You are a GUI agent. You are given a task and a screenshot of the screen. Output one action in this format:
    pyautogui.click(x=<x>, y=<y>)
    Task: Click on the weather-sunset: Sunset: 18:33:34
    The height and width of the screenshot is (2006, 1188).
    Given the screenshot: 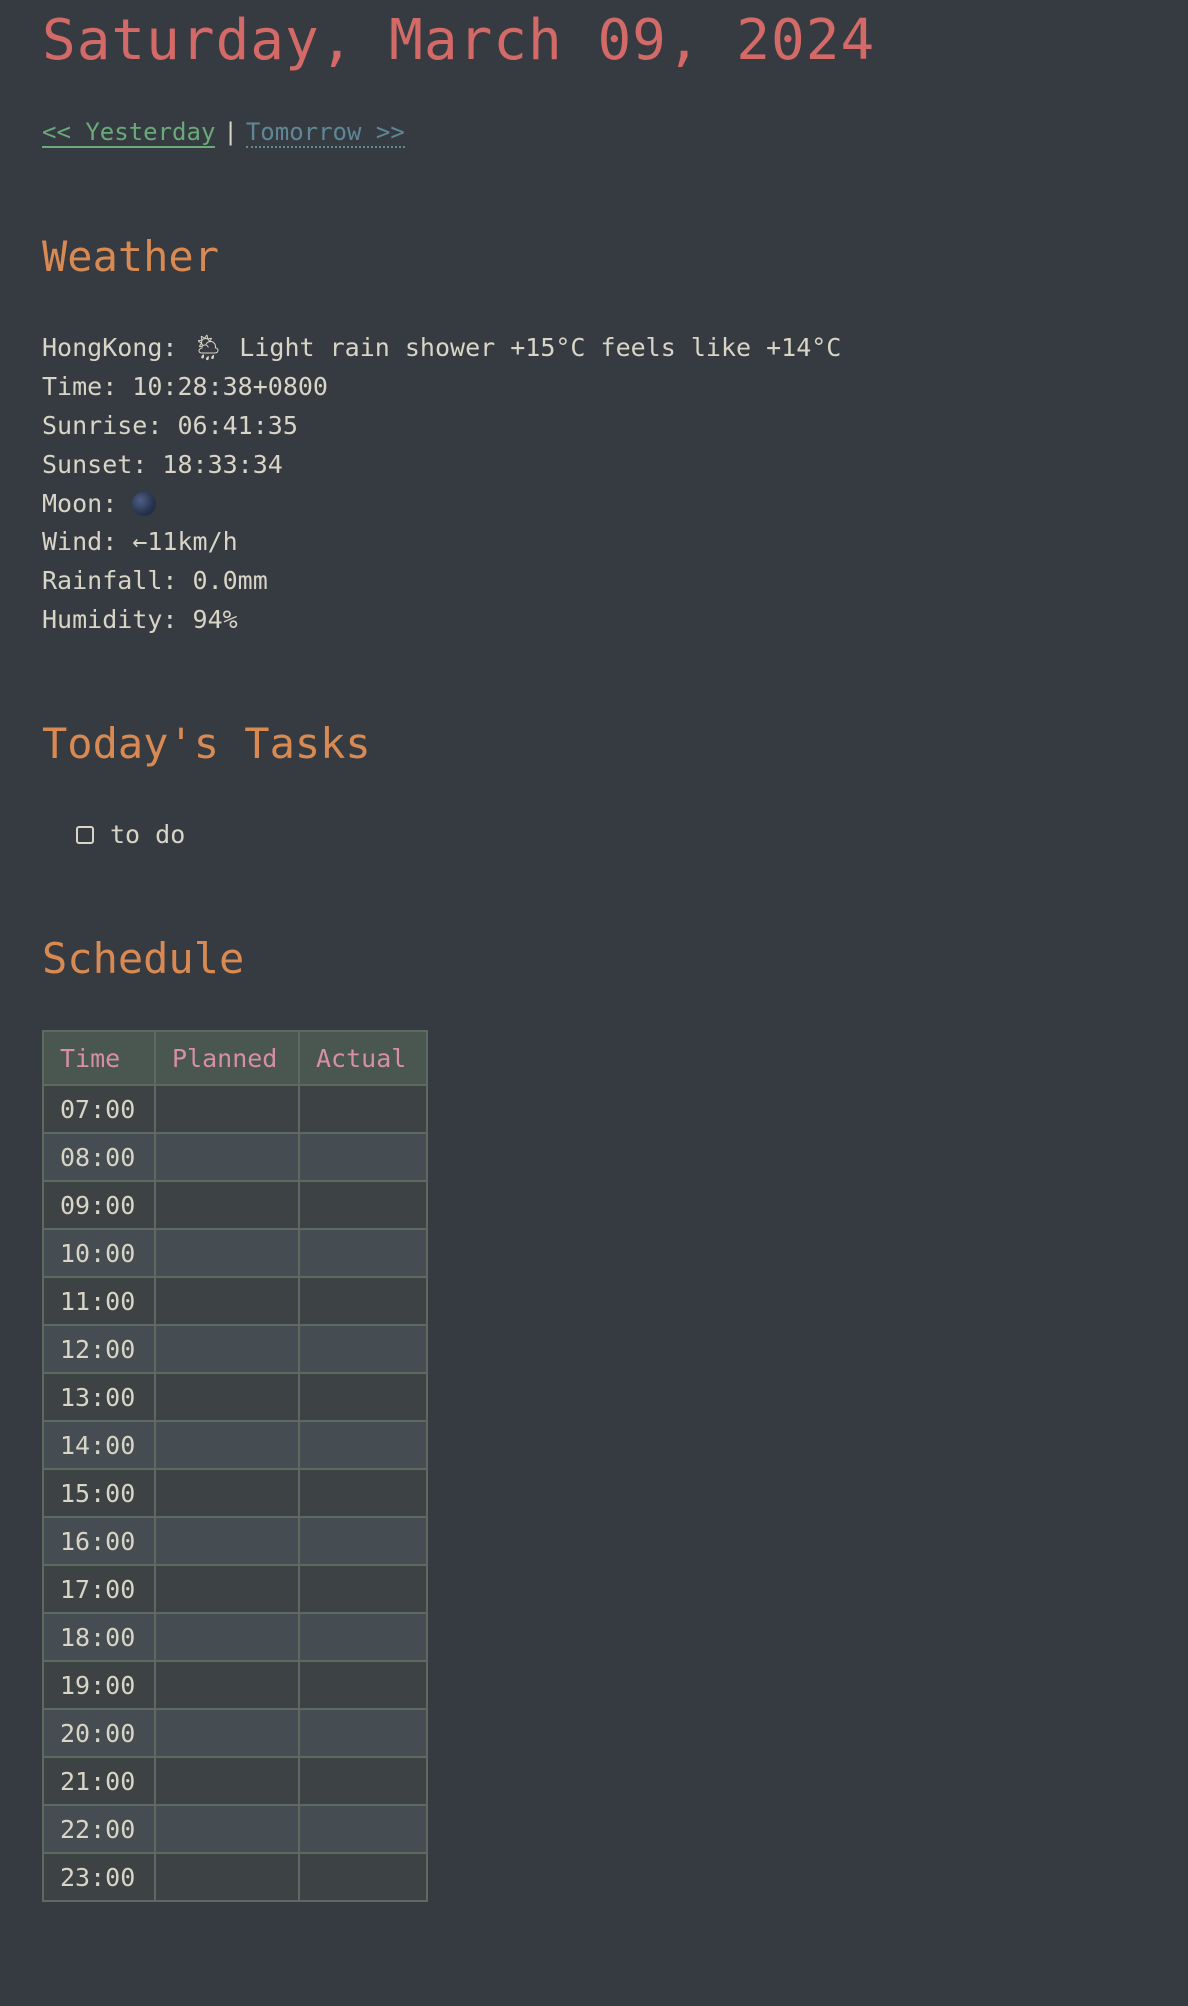 What is the action you would take?
    pyautogui.click(x=162, y=464)
    